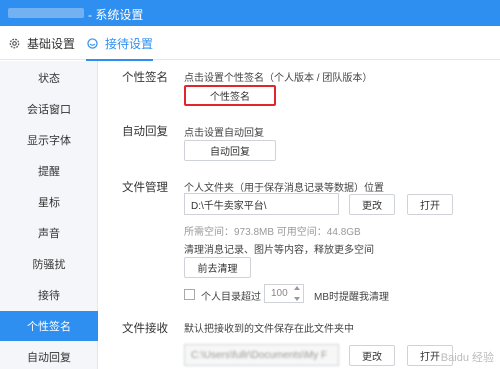 Image resolution: width=500 pixels, height=369 pixels. What do you see at coordinates (430, 204) in the screenshot?
I see `open-folder-button: 打开` at bounding box center [430, 204].